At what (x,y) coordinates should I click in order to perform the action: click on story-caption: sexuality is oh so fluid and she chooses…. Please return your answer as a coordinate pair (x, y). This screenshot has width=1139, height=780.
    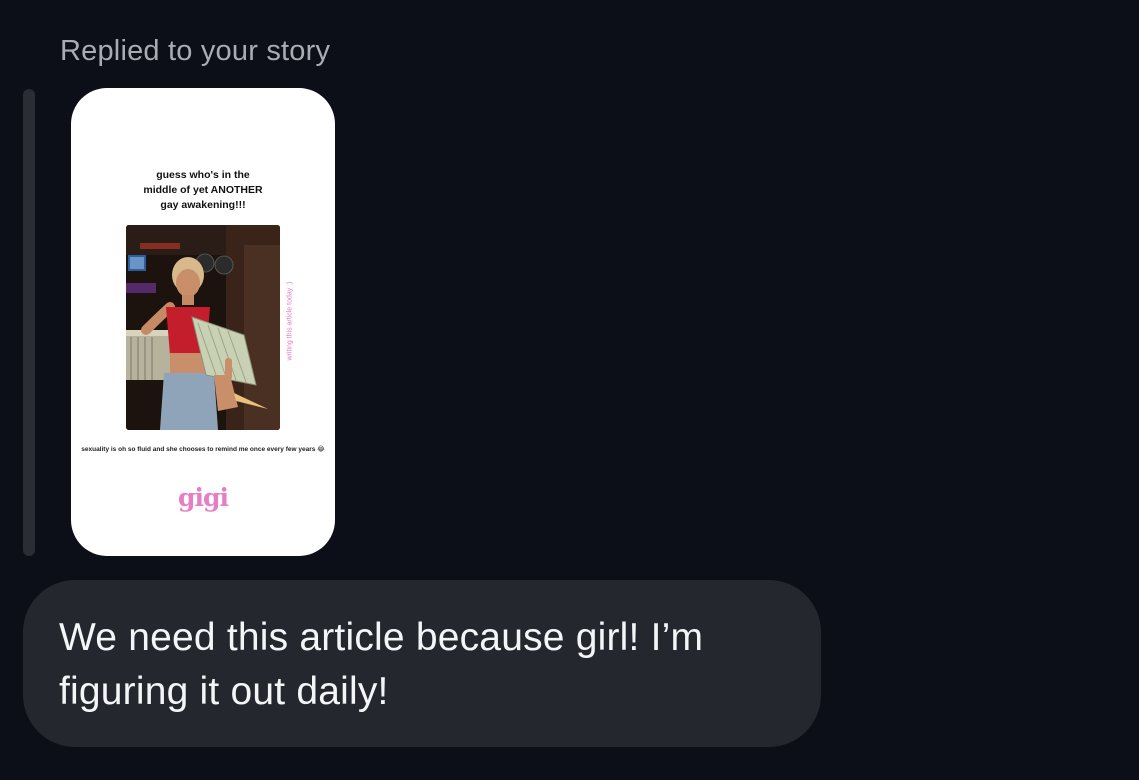
    Looking at the image, I should click on (203, 449).